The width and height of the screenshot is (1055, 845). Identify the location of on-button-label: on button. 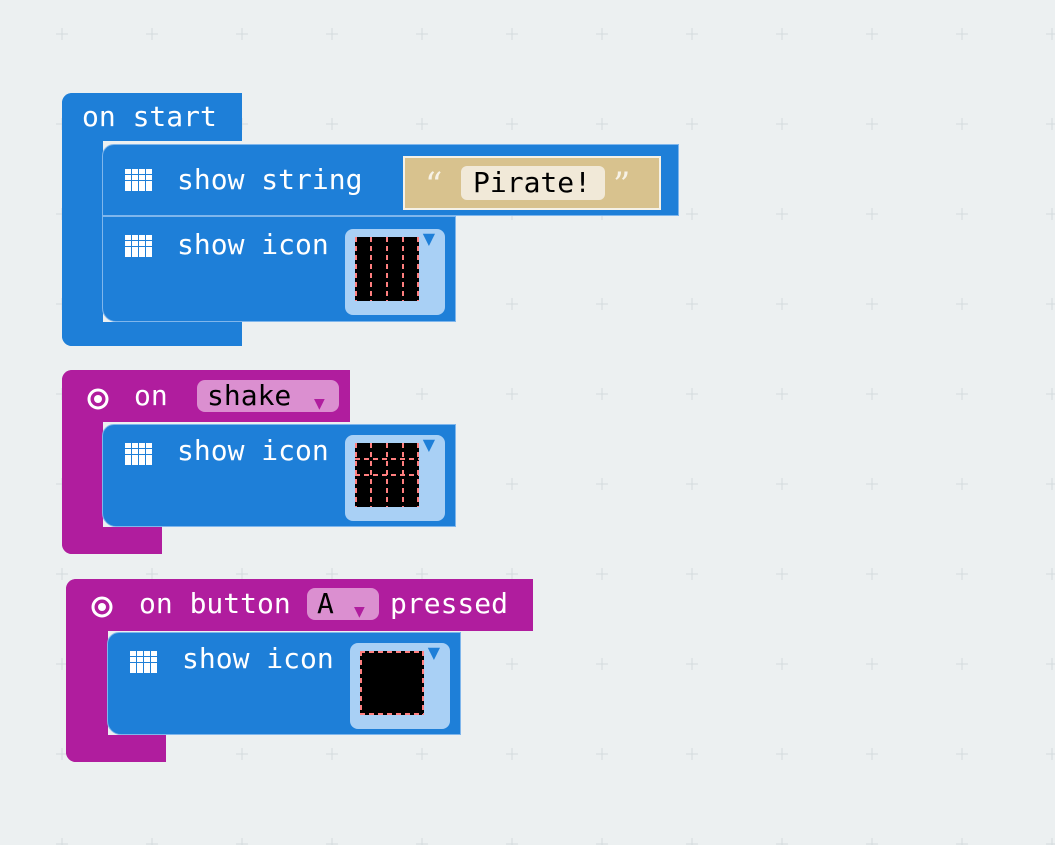
(215, 603).